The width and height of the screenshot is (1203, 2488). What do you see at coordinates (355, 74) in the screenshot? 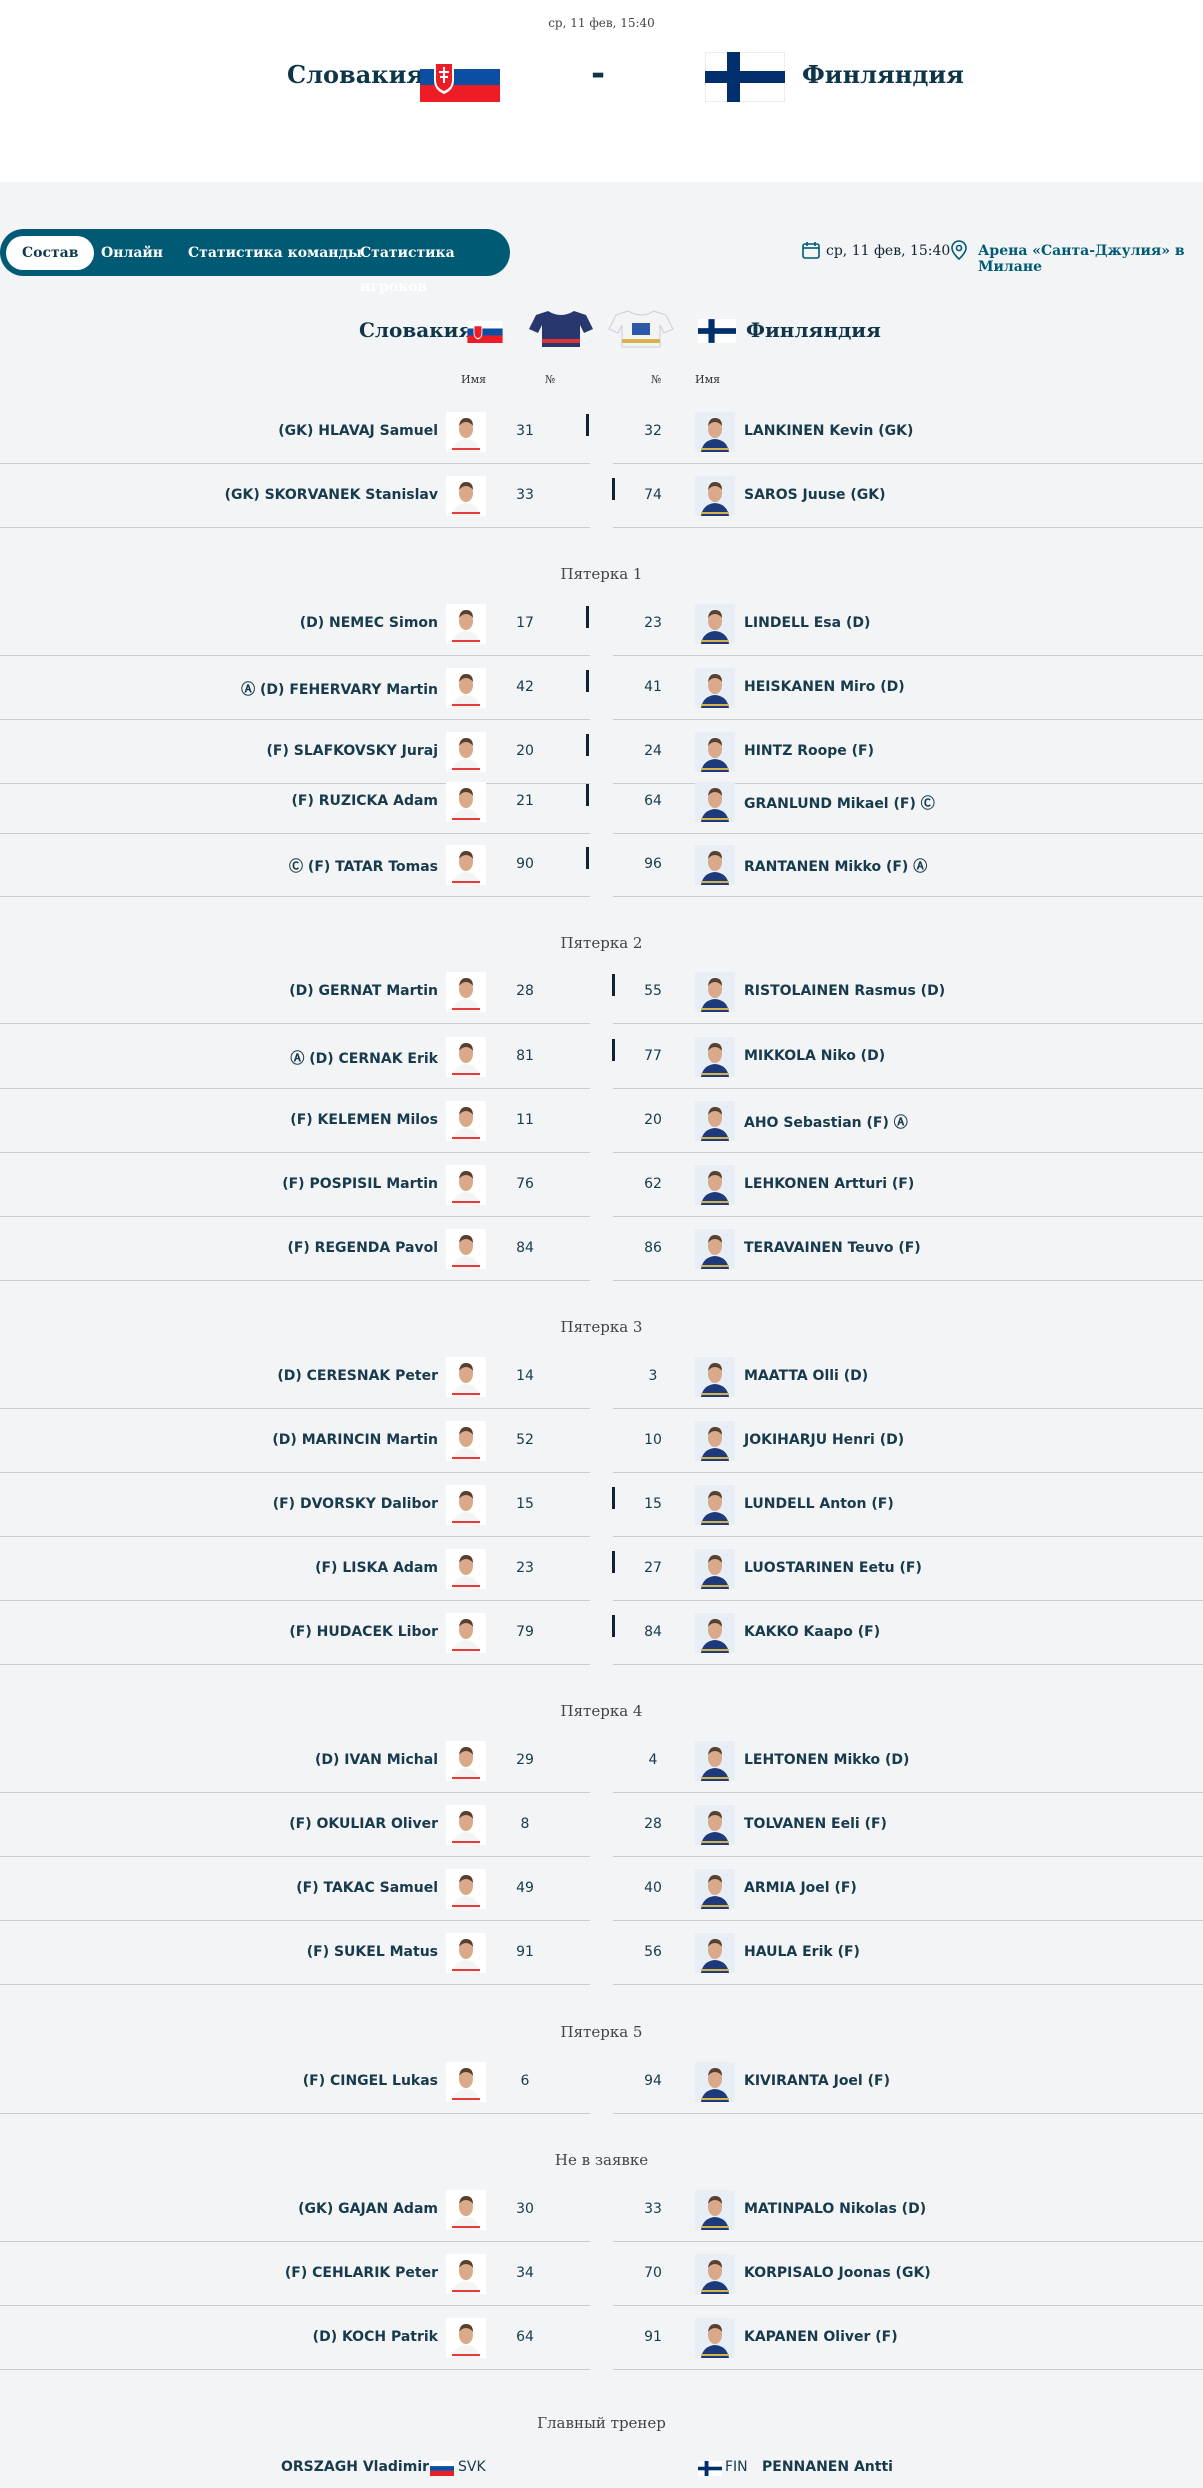
I see `home-team-name: Словакия` at bounding box center [355, 74].